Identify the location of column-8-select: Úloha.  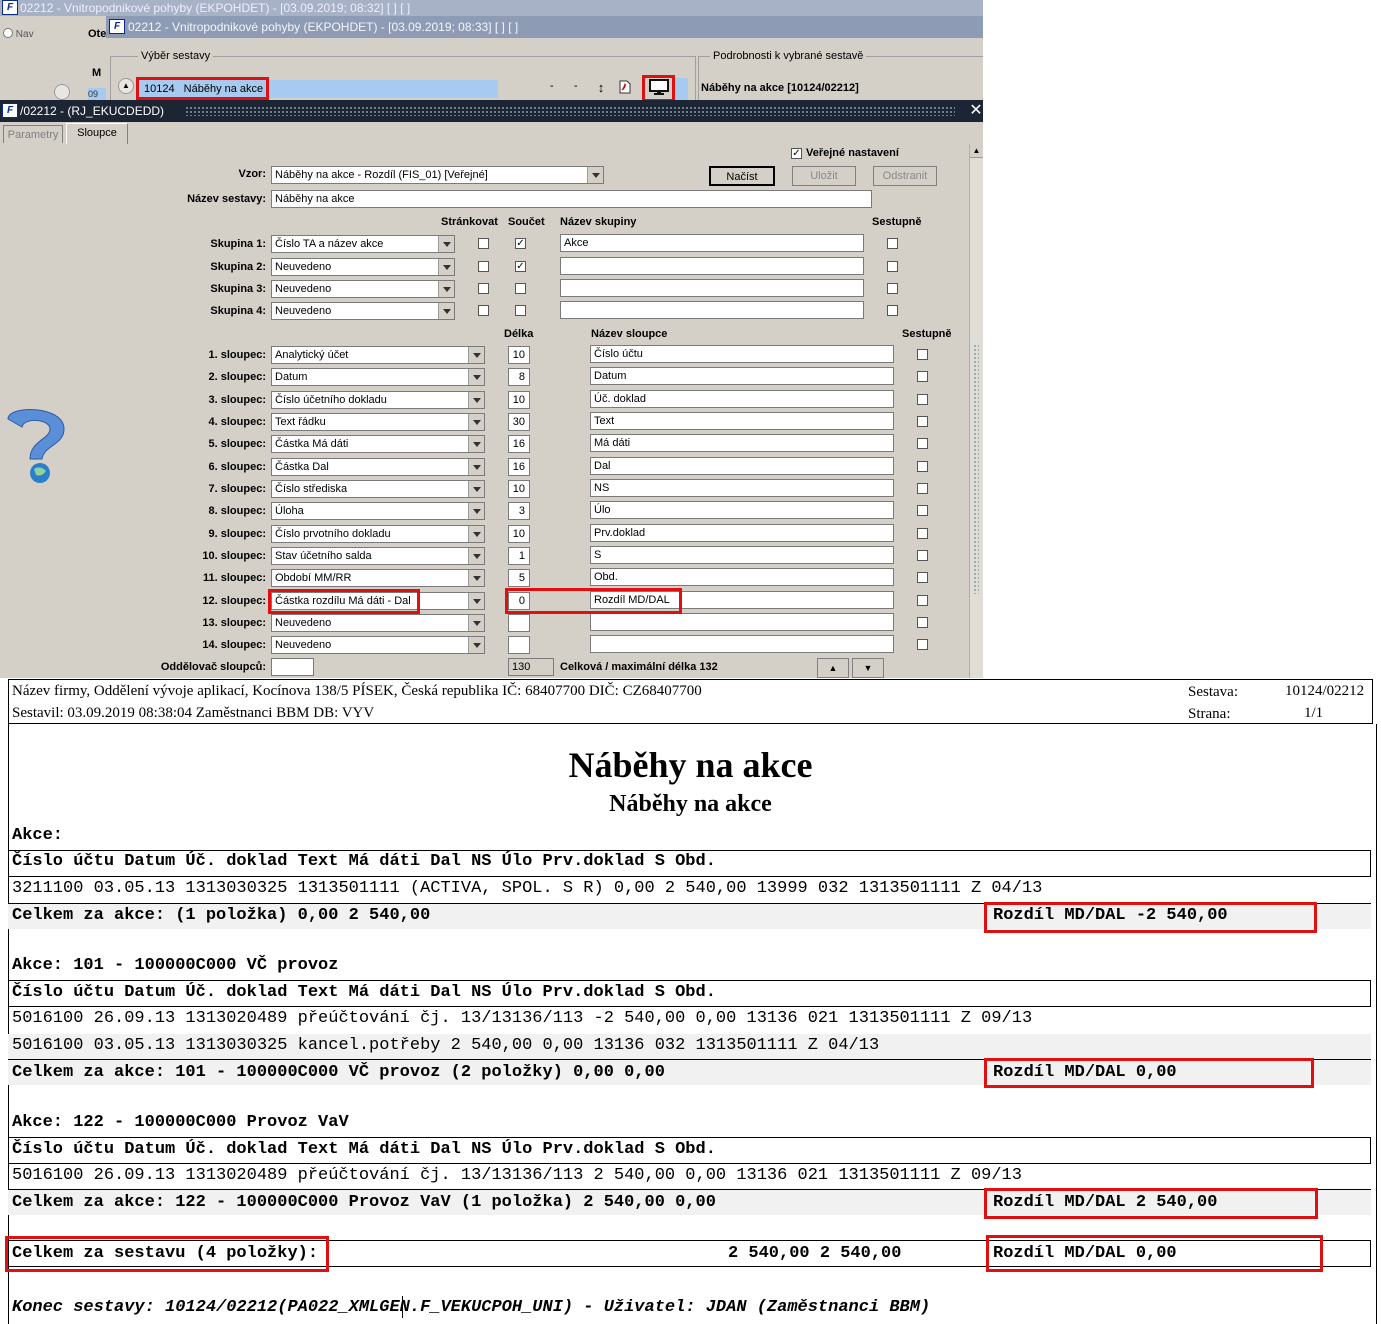
(378, 511).